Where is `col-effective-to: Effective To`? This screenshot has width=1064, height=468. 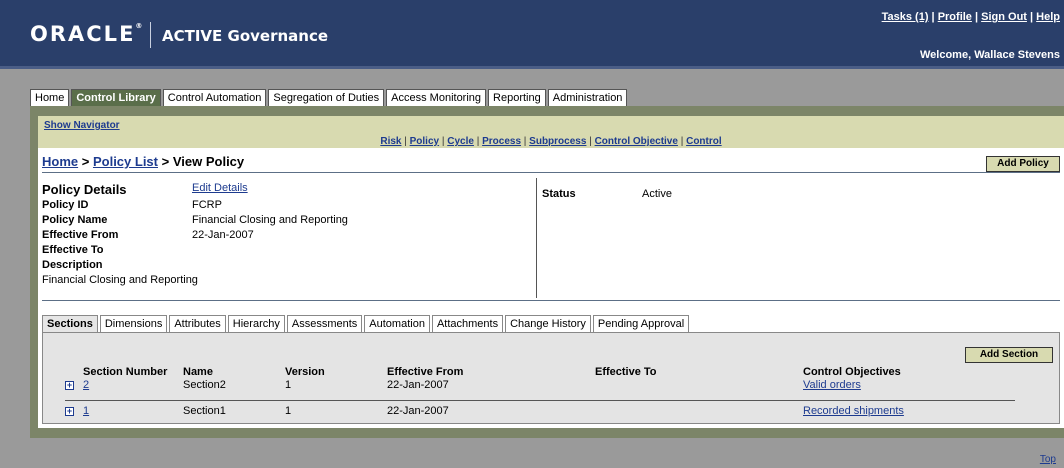
col-effective-to: Effective To is located at coordinates (626, 372).